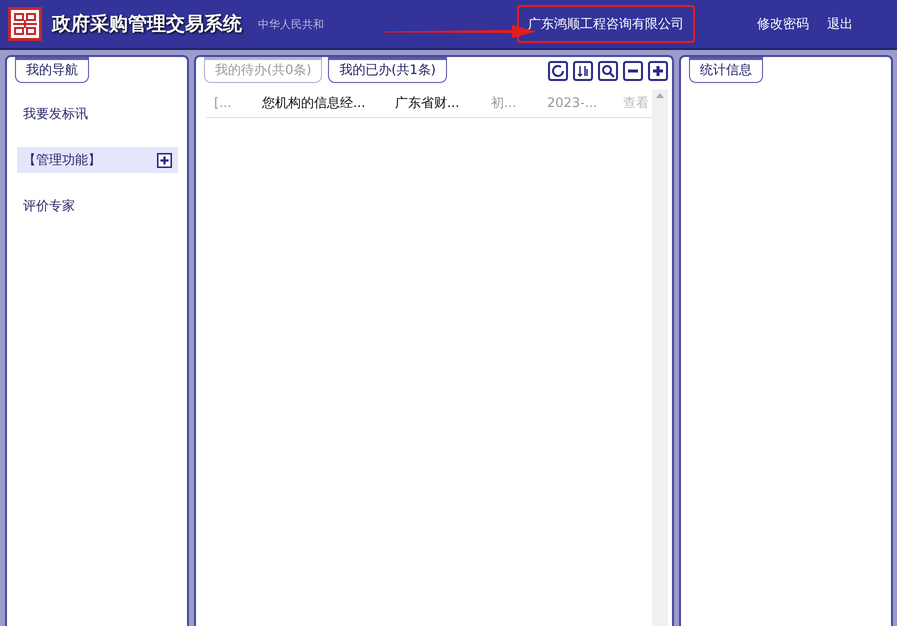  I want to click on task-tab: 我的已办(共1条), so click(387, 70).